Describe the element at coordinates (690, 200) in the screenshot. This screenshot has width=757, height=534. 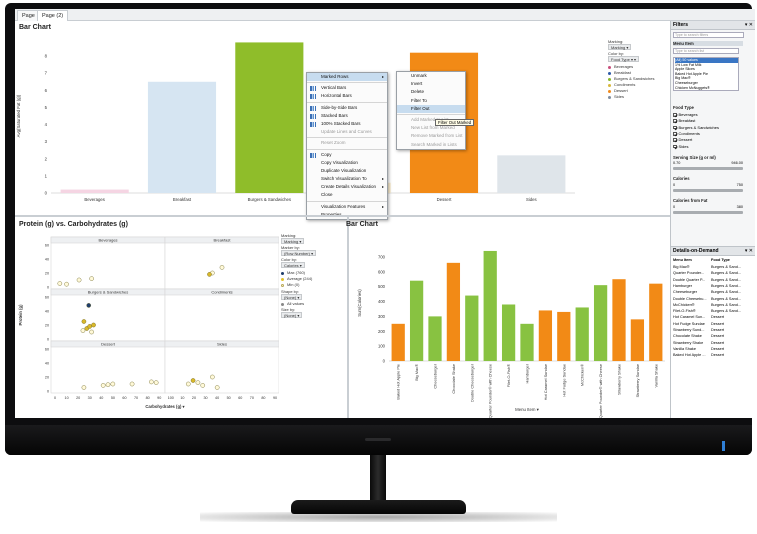
I see `calories-fat-label: Calories from Fat` at that location.